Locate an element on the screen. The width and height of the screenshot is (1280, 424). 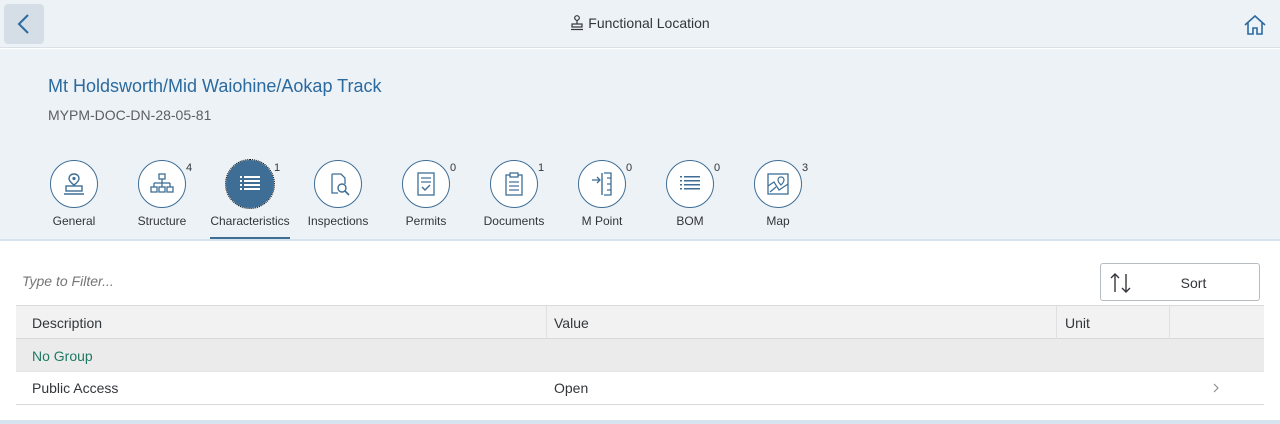
tab-count: 4 is located at coordinates (189, 168).